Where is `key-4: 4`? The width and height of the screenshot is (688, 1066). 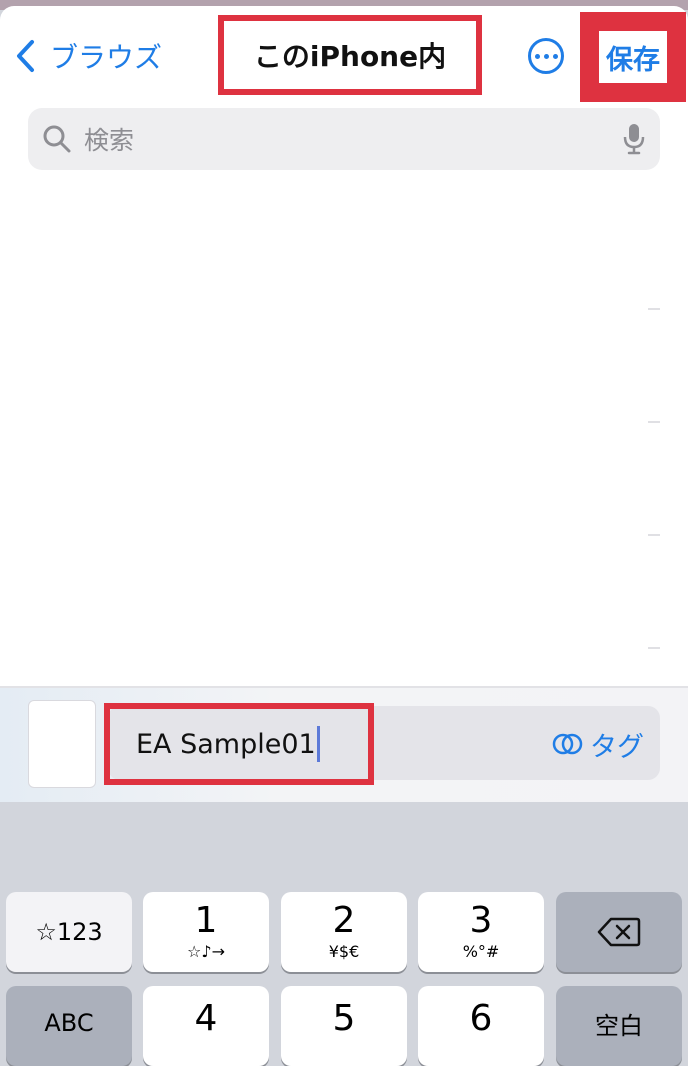 key-4: 4 is located at coordinates (206, 1026).